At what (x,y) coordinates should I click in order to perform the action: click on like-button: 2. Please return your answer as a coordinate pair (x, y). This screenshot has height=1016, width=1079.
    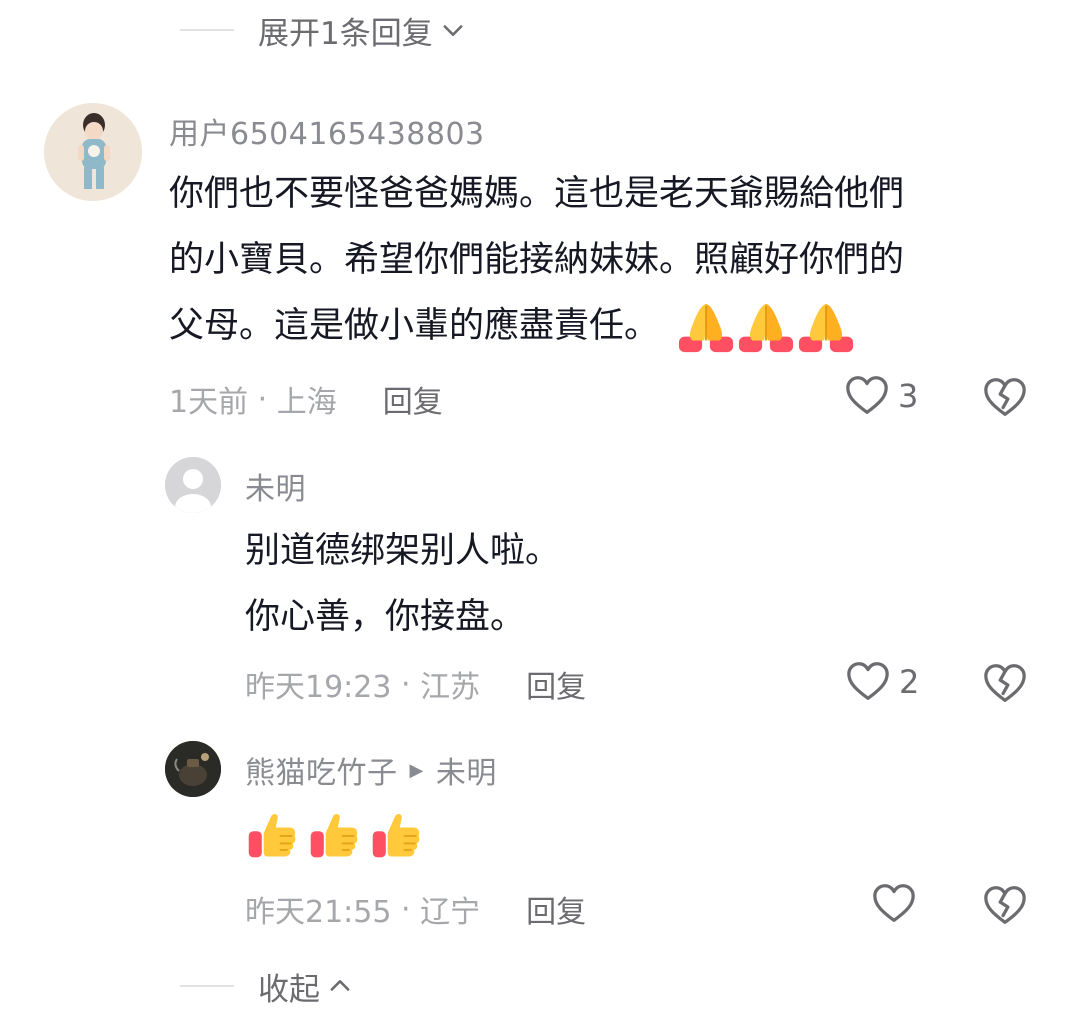
    Looking at the image, I should click on (882, 682).